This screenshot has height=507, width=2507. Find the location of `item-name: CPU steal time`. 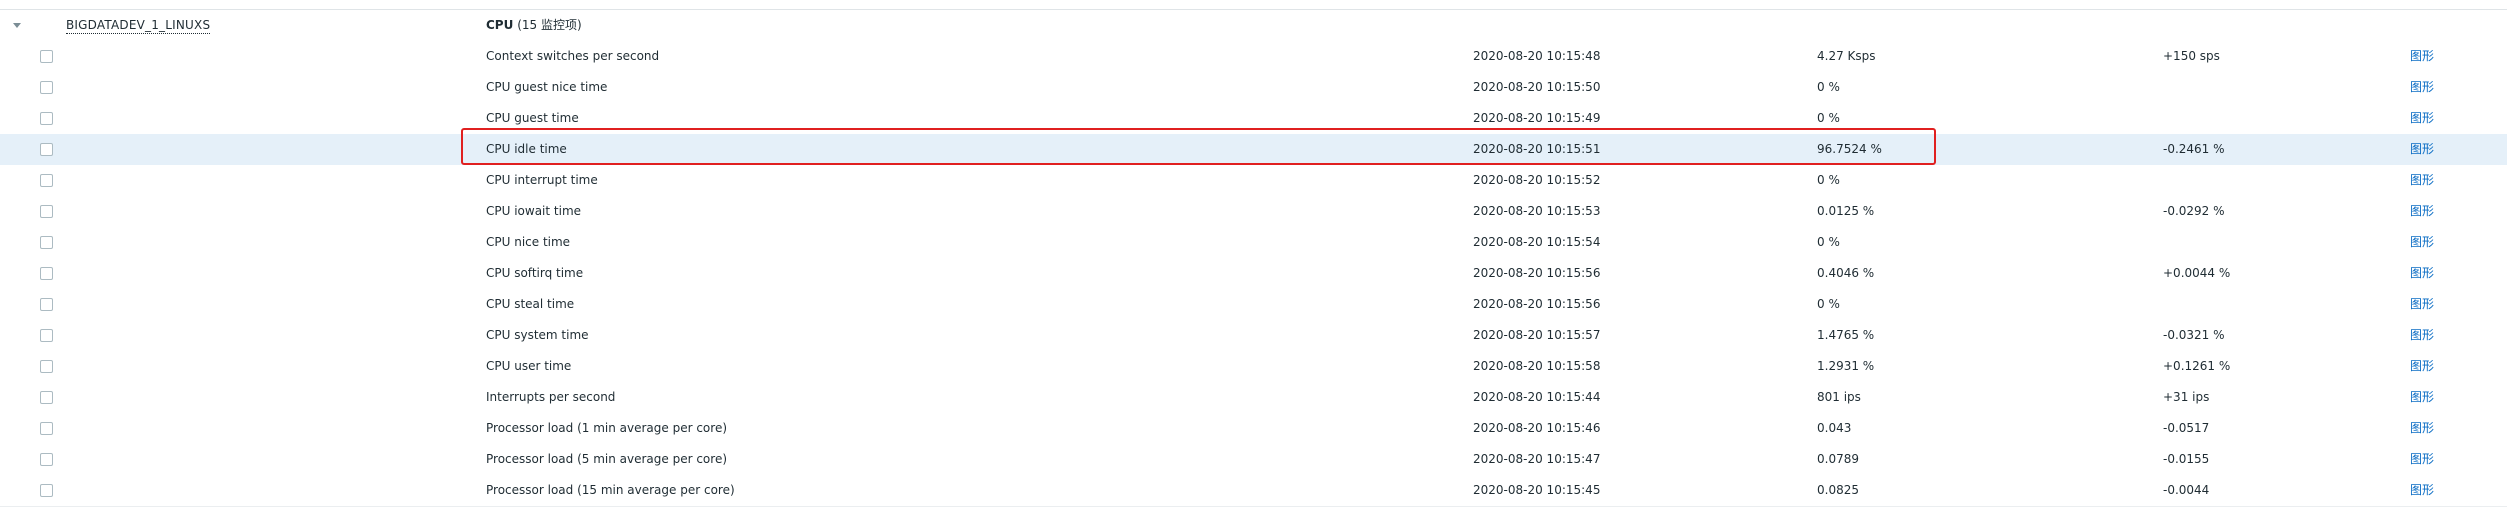

item-name: CPU steal time is located at coordinates (530, 304).